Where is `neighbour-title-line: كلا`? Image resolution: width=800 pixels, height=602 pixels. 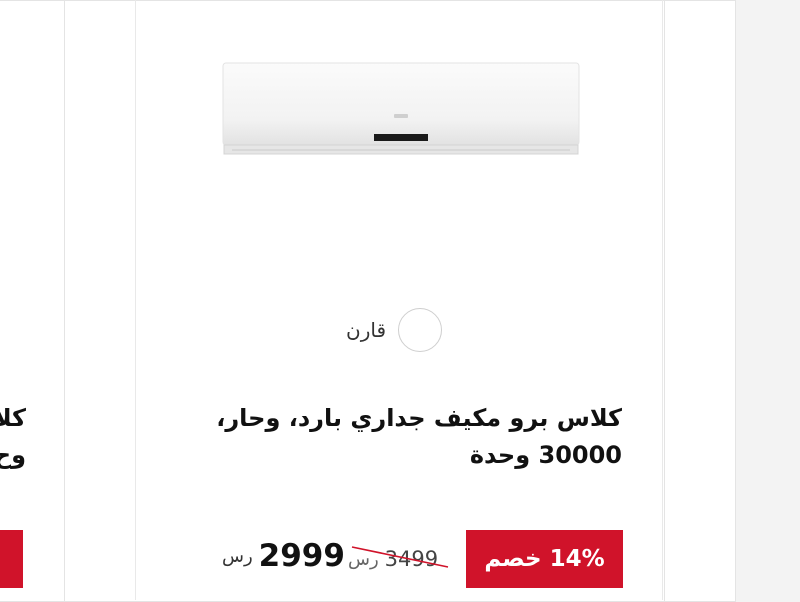 neighbour-title-line: كلا is located at coordinates (13, 418).